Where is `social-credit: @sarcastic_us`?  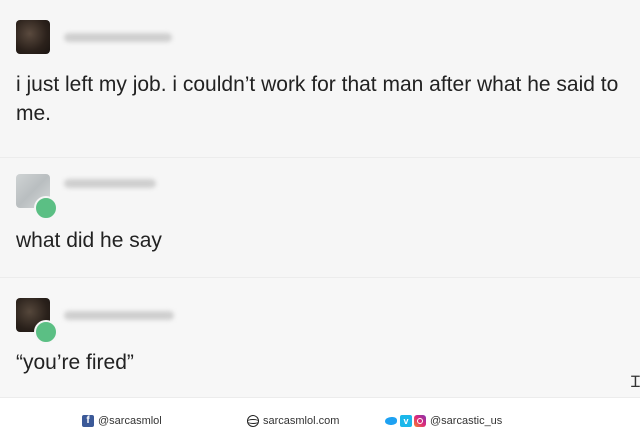 social-credit: @sarcastic_us is located at coordinates (443, 421).